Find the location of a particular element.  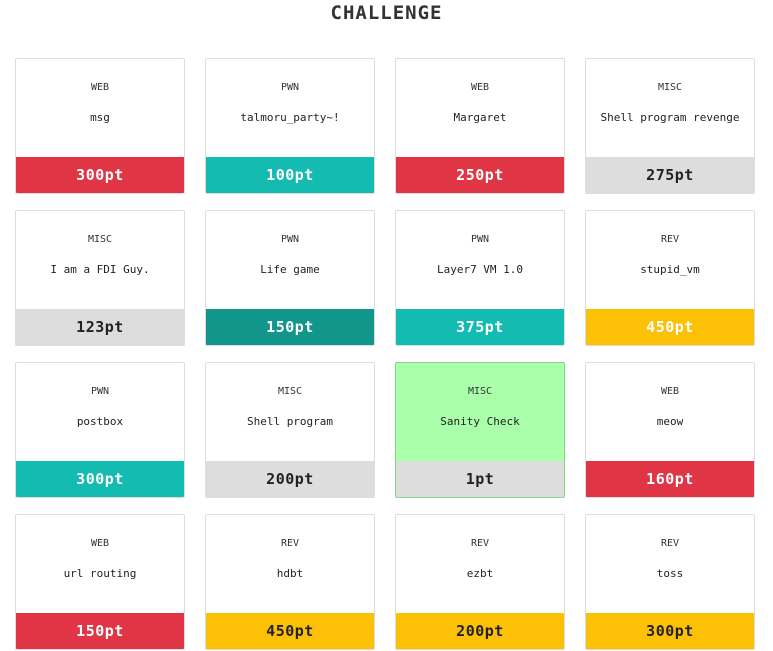

challenge-card: WEB meow 160pt is located at coordinates (670, 430).